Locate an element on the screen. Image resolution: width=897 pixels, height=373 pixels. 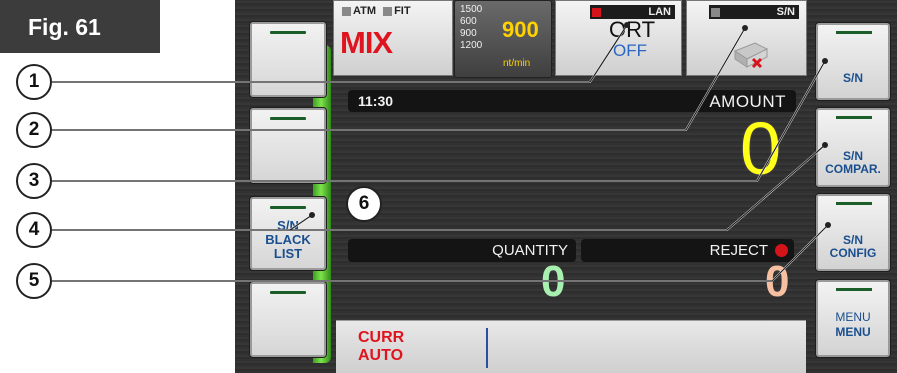
callout-5: 5 is located at coordinates (34, 281).